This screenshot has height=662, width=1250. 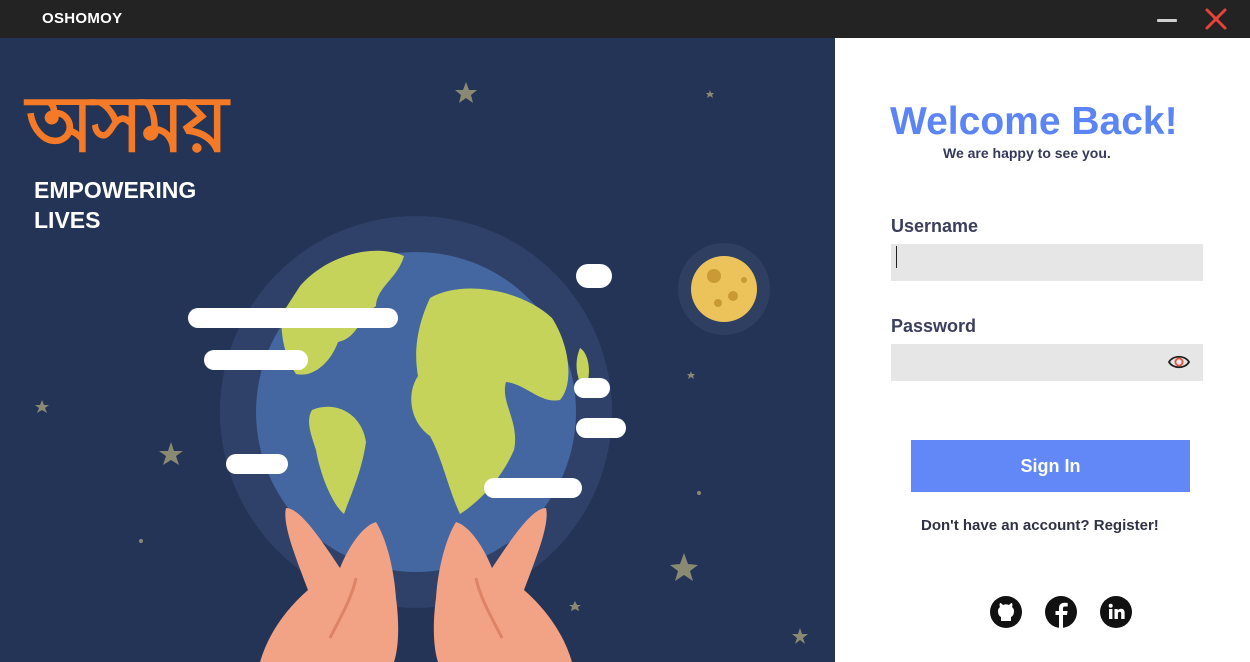 I want to click on register-link: Don't have an account? Register!, so click(x=1040, y=525).